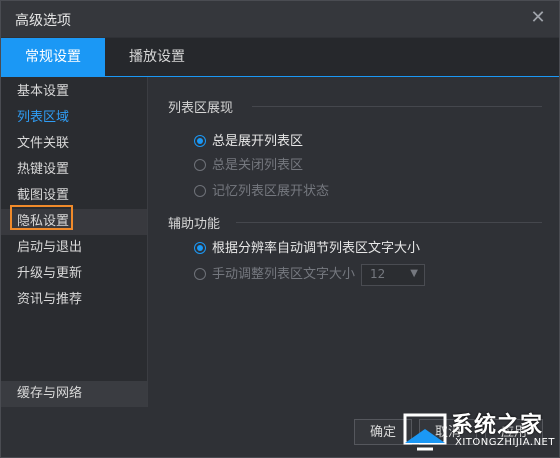  Describe the element at coordinates (43, 21) in the screenshot. I see `dialog-title: 高级选项` at that location.